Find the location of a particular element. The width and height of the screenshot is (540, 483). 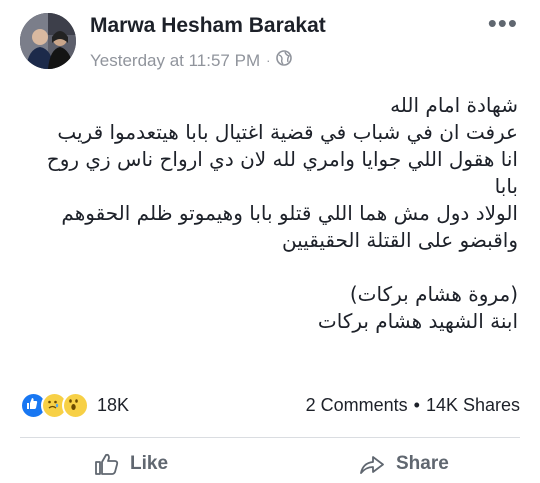

like-label: Like is located at coordinates (149, 463).